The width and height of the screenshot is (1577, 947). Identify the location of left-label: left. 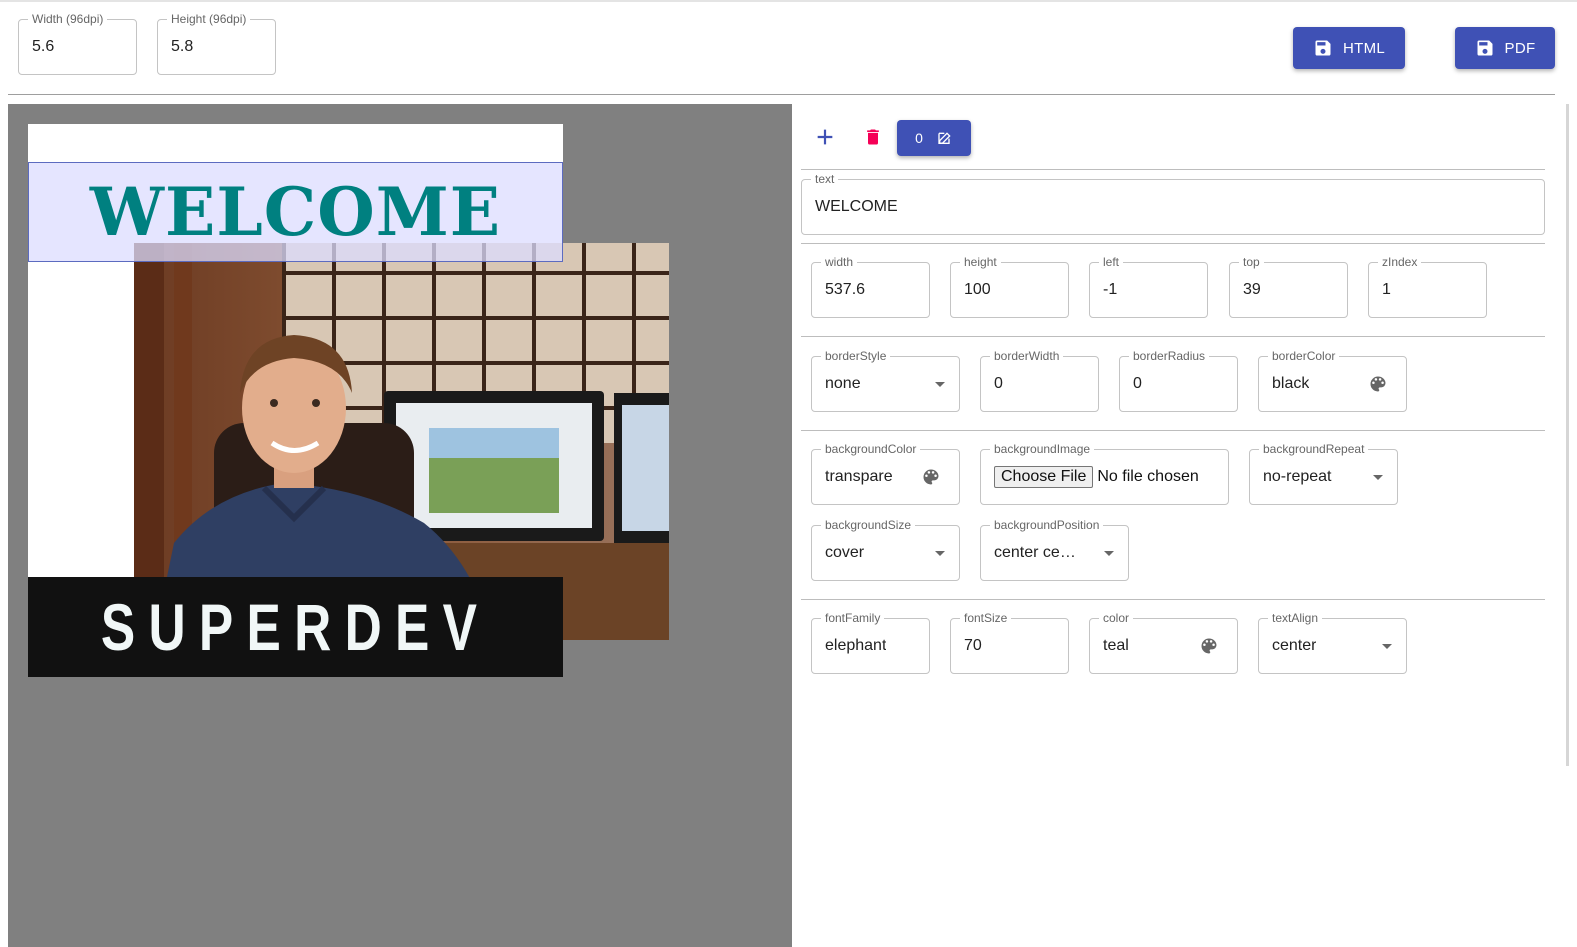
(1111, 262).